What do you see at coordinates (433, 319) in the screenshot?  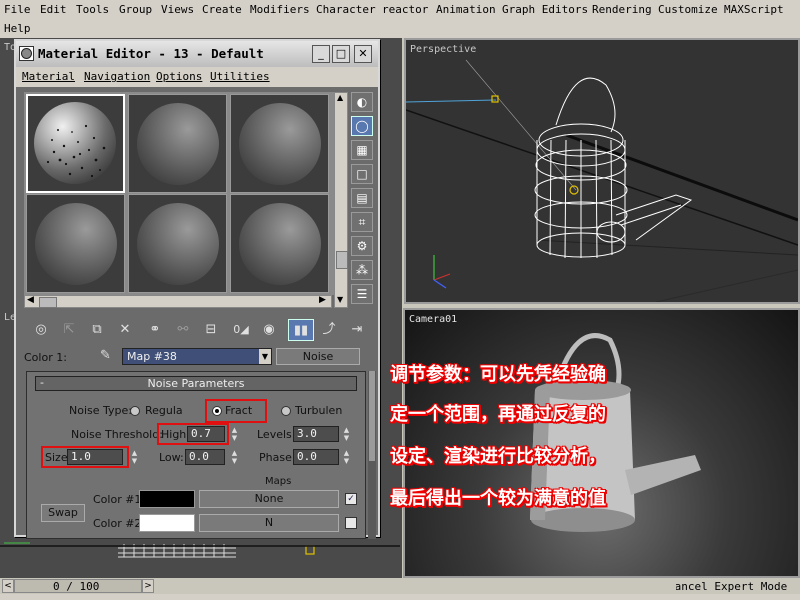 I see `camera-viewport-label: Camera01` at bounding box center [433, 319].